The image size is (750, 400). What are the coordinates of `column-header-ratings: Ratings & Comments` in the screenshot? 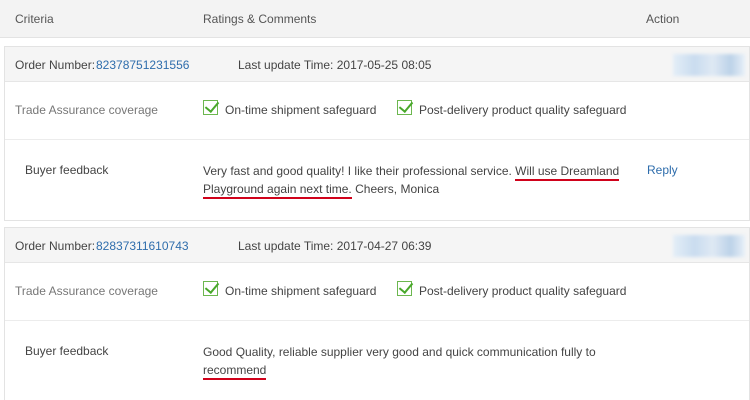 It's located at (260, 19).